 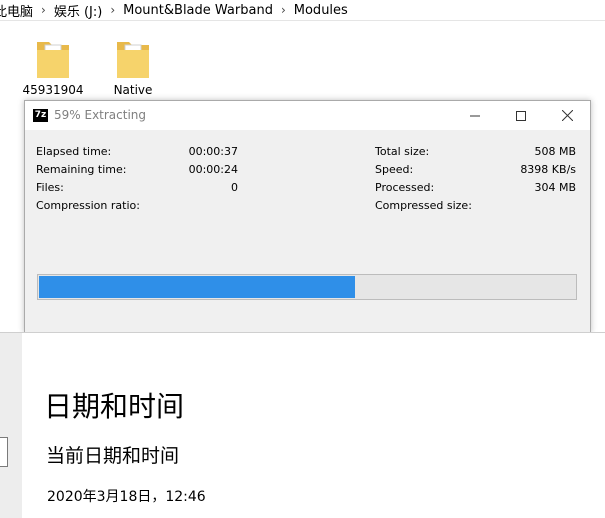 I want to click on files-value: 0, so click(x=234, y=187).